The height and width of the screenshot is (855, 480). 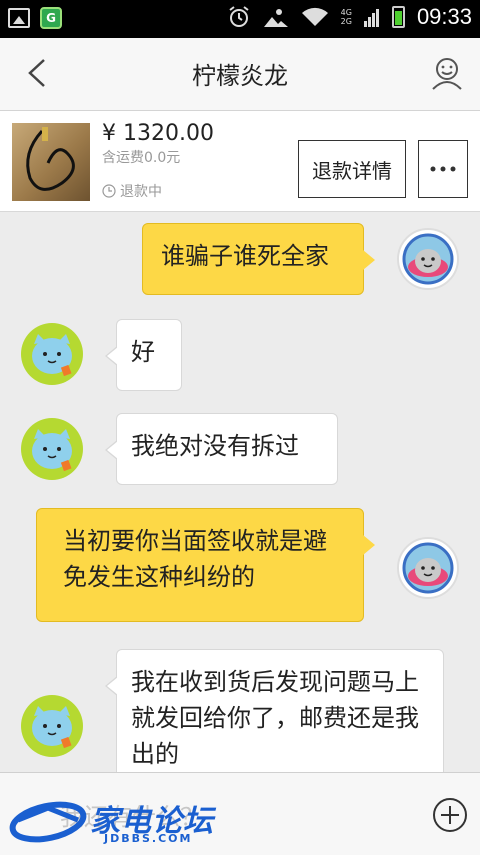 I want to click on watermark-url: JDBBS.COM, so click(x=148, y=838).